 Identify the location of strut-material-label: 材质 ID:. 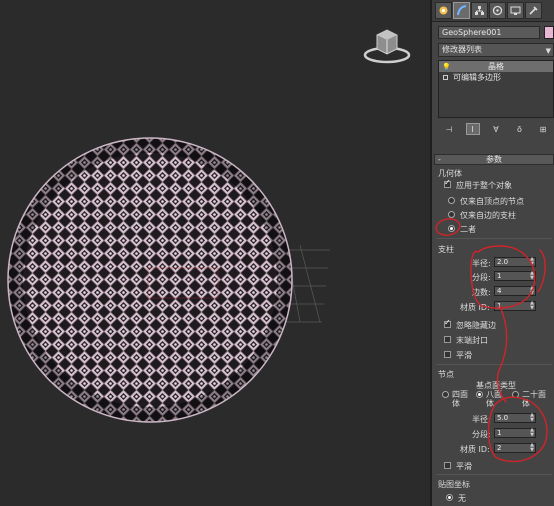
(475, 307).